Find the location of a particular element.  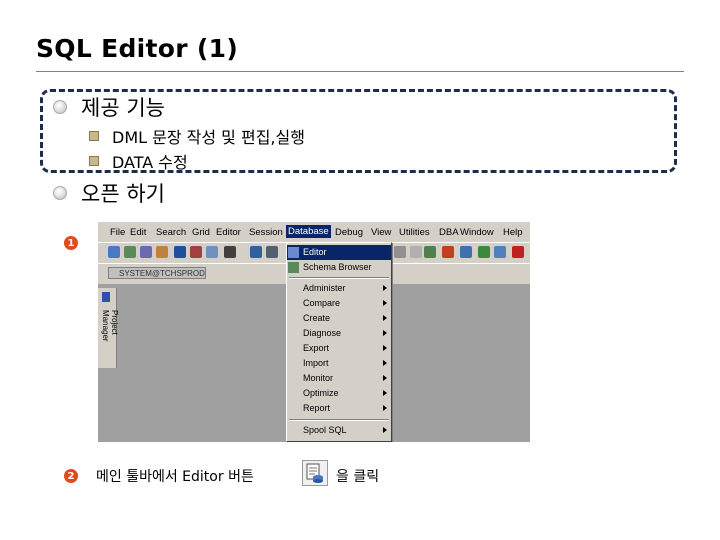

menu-item-label: Compare is located at coordinates (322, 303).